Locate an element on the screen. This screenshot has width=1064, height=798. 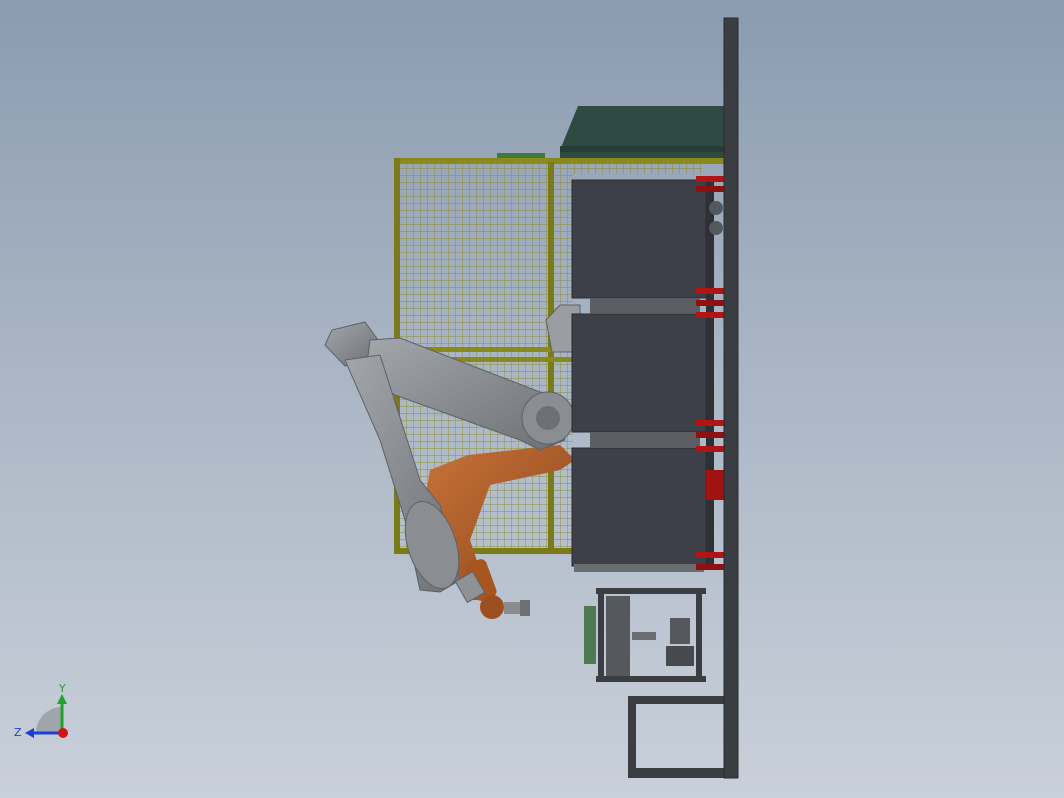
y-axis-label: Y is located at coordinates (62, 688).